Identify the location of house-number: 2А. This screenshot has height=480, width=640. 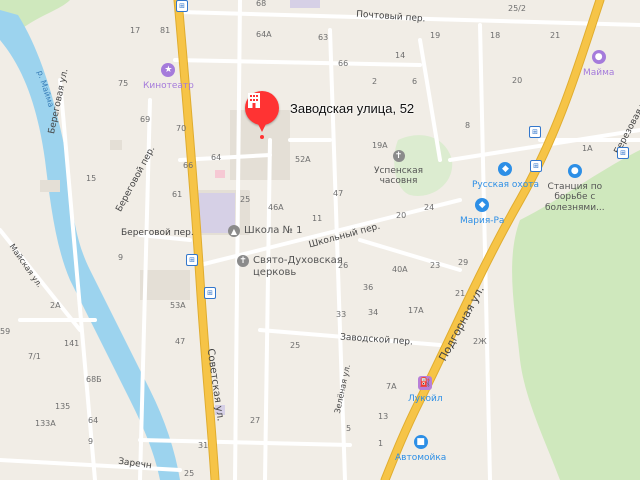
(55, 305).